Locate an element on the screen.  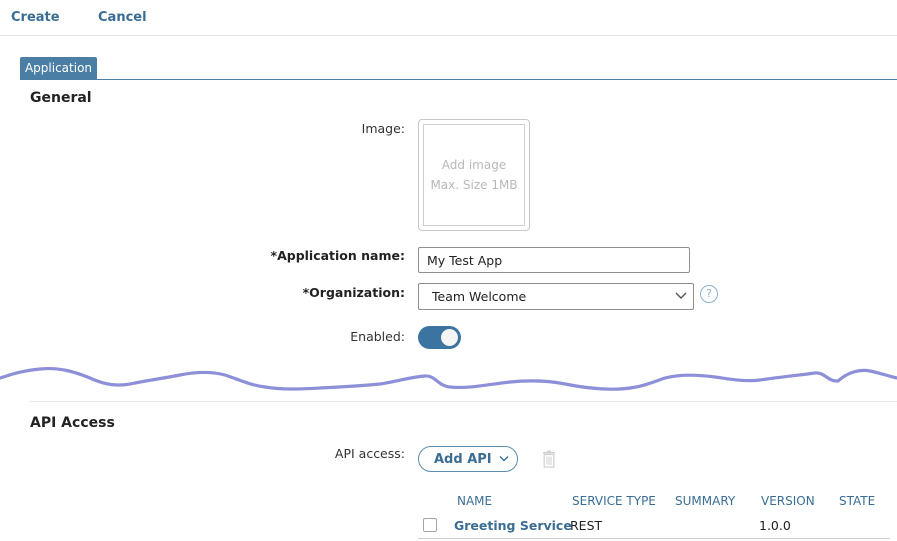
application-name-label: *Application name: is located at coordinates (337, 255).